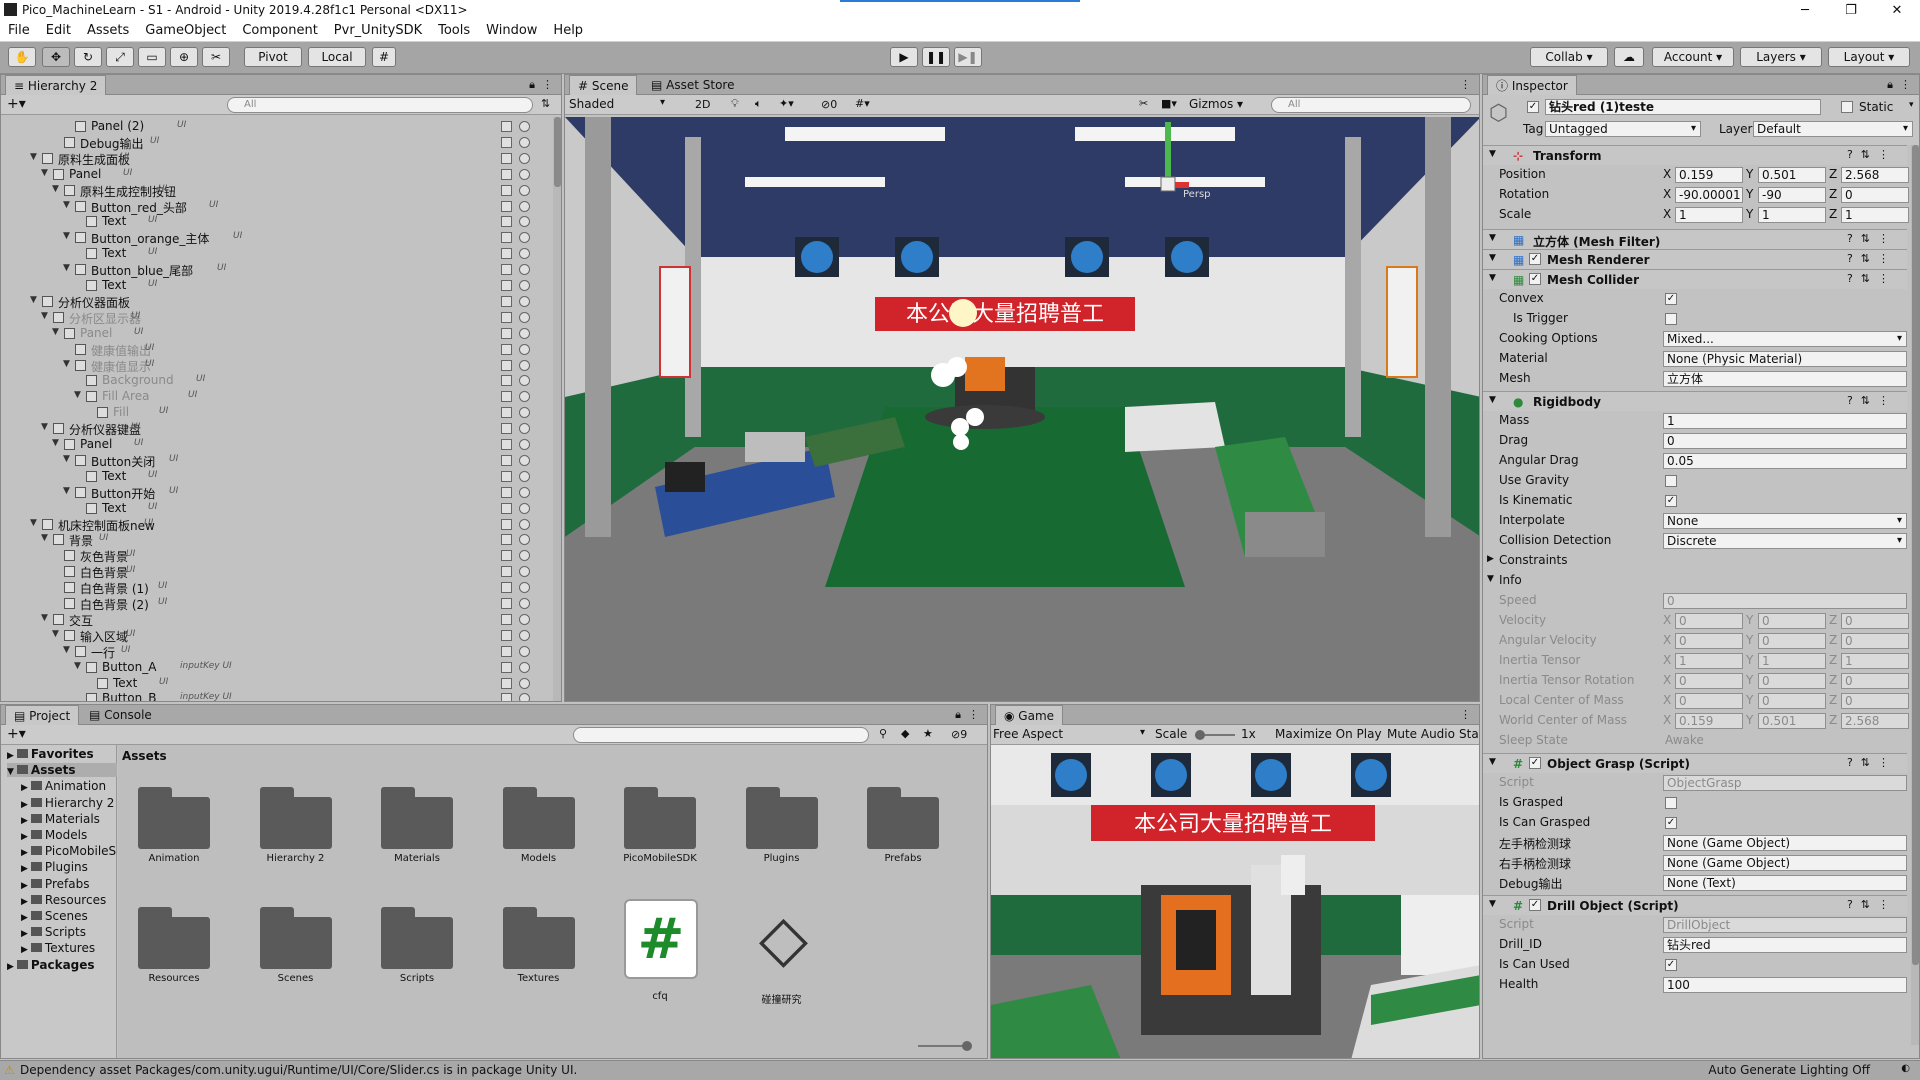  What do you see at coordinates (1915, 555) in the screenshot?
I see `inspector-scrollbar-thumb` at bounding box center [1915, 555].